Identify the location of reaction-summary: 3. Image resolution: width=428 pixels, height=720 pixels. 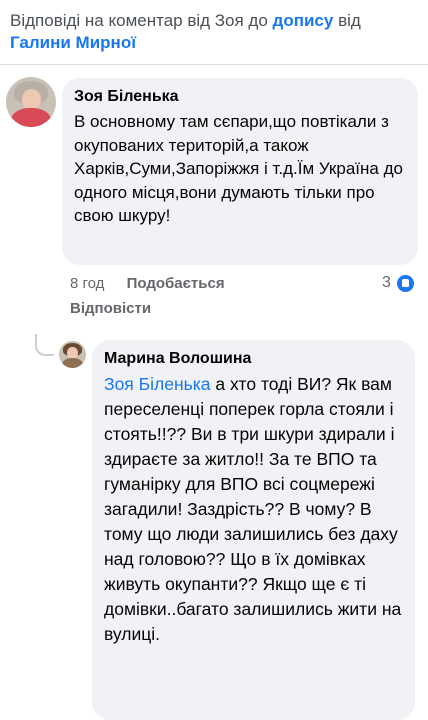
(398, 283).